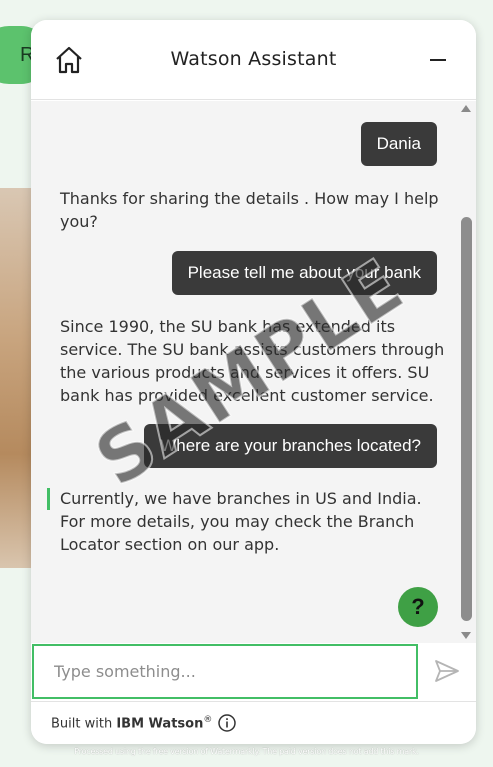 The height and width of the screenshot is (767, 493). I want to click on footer-prefix: Built with, so click(82, 724).